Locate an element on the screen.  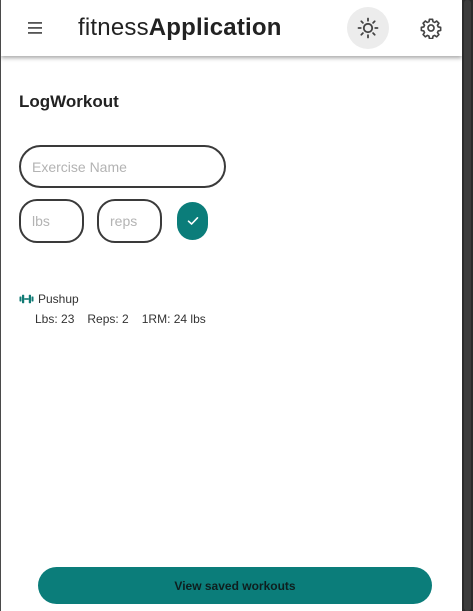
page-title-light: Log is located at coordinates (35, 101).